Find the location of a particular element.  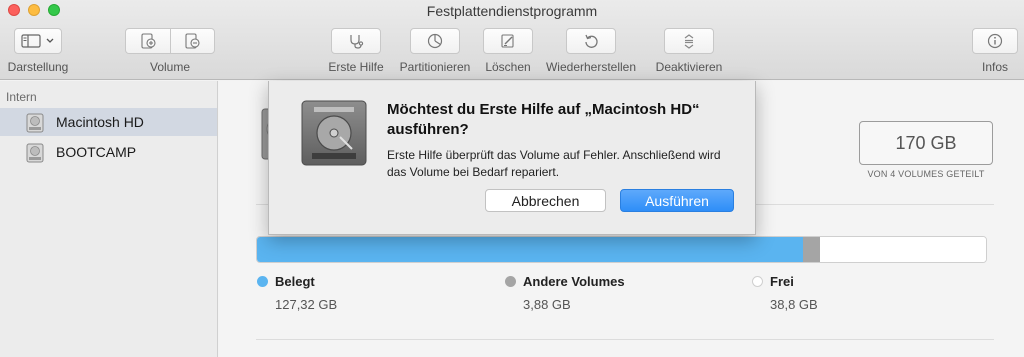

window-title: Festplattendienstprogramm is located at coordinates (512, 11).